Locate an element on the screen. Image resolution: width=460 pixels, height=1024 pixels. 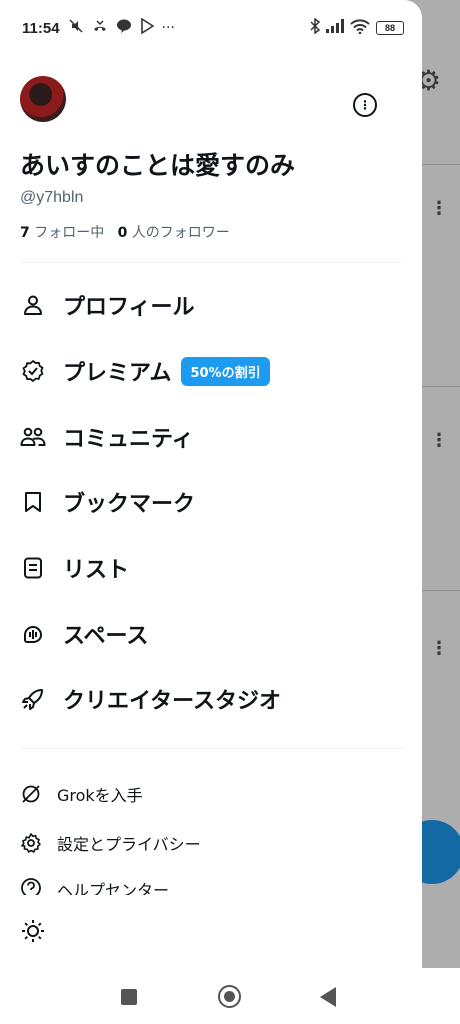
more-vertical-icon: ⋮ is located at coordinates (365, 105).